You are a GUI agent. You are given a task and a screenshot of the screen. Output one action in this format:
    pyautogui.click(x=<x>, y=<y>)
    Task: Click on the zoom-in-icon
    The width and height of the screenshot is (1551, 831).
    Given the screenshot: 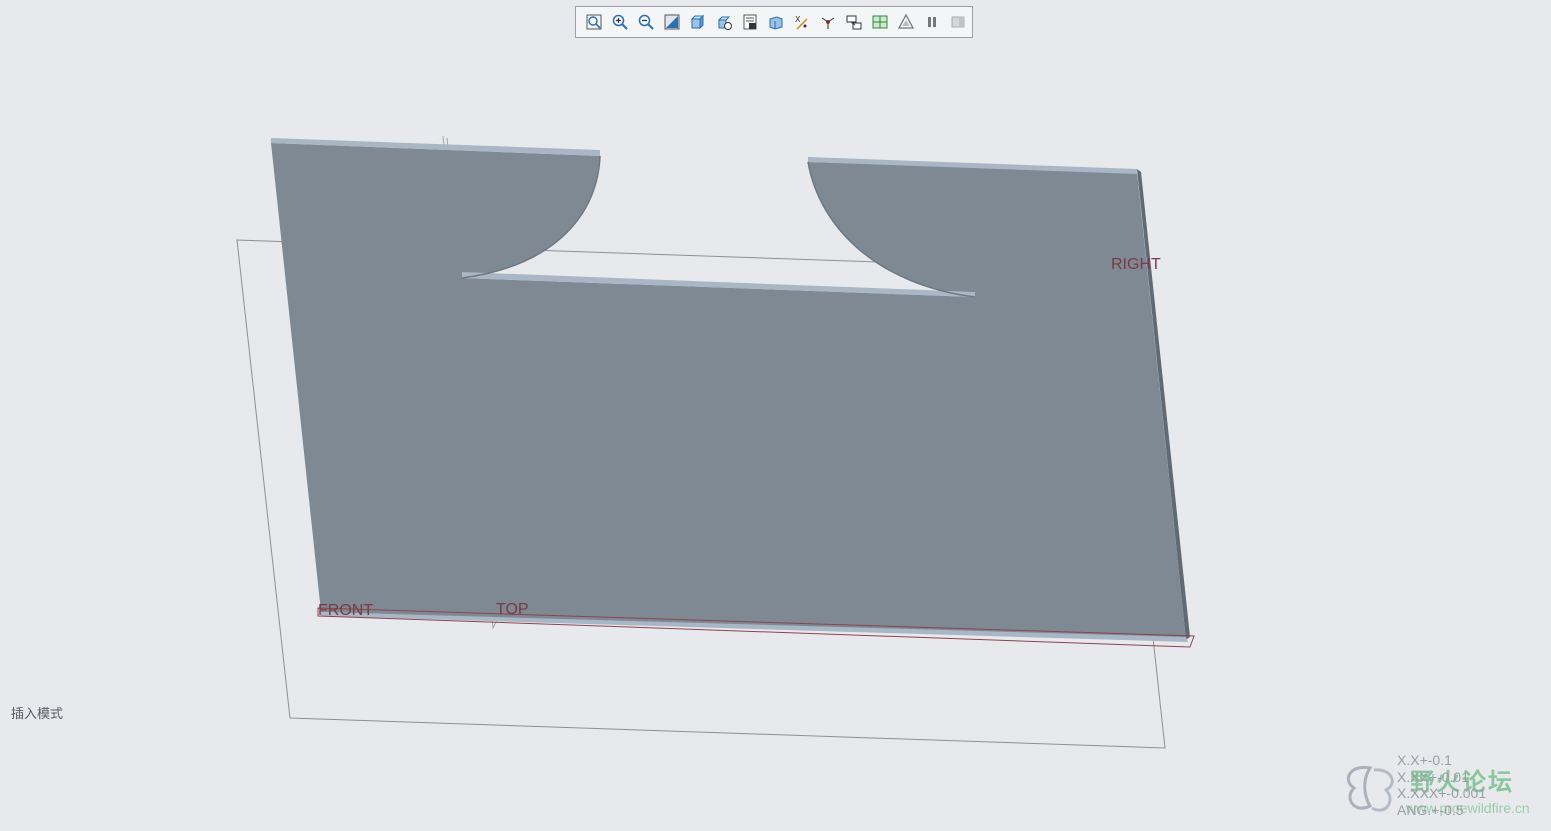 What is the action you would take?
    pyautogui.click(x=620, y=22)
    